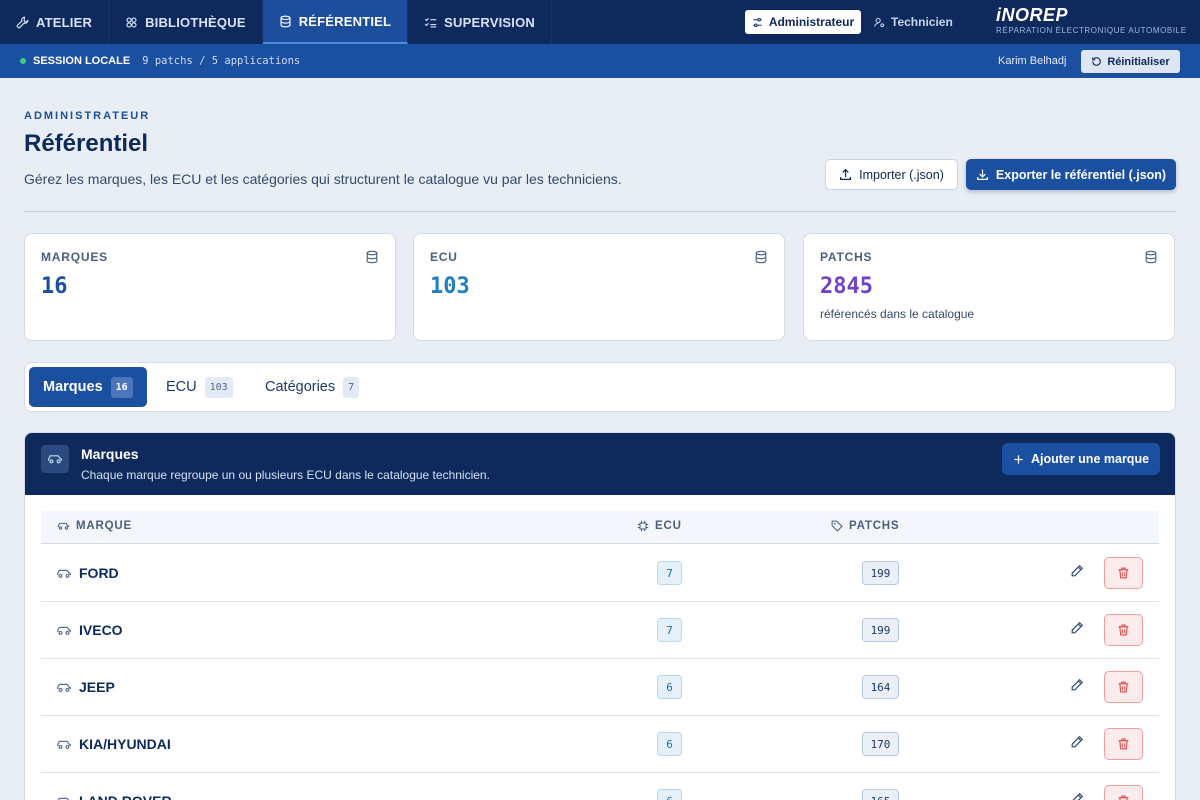 The image size is (1200, 800). What do you see at coordinates (101, 630) in the screenshot?
I see `brand-name: IVECO` at bounding box center [101, 630].